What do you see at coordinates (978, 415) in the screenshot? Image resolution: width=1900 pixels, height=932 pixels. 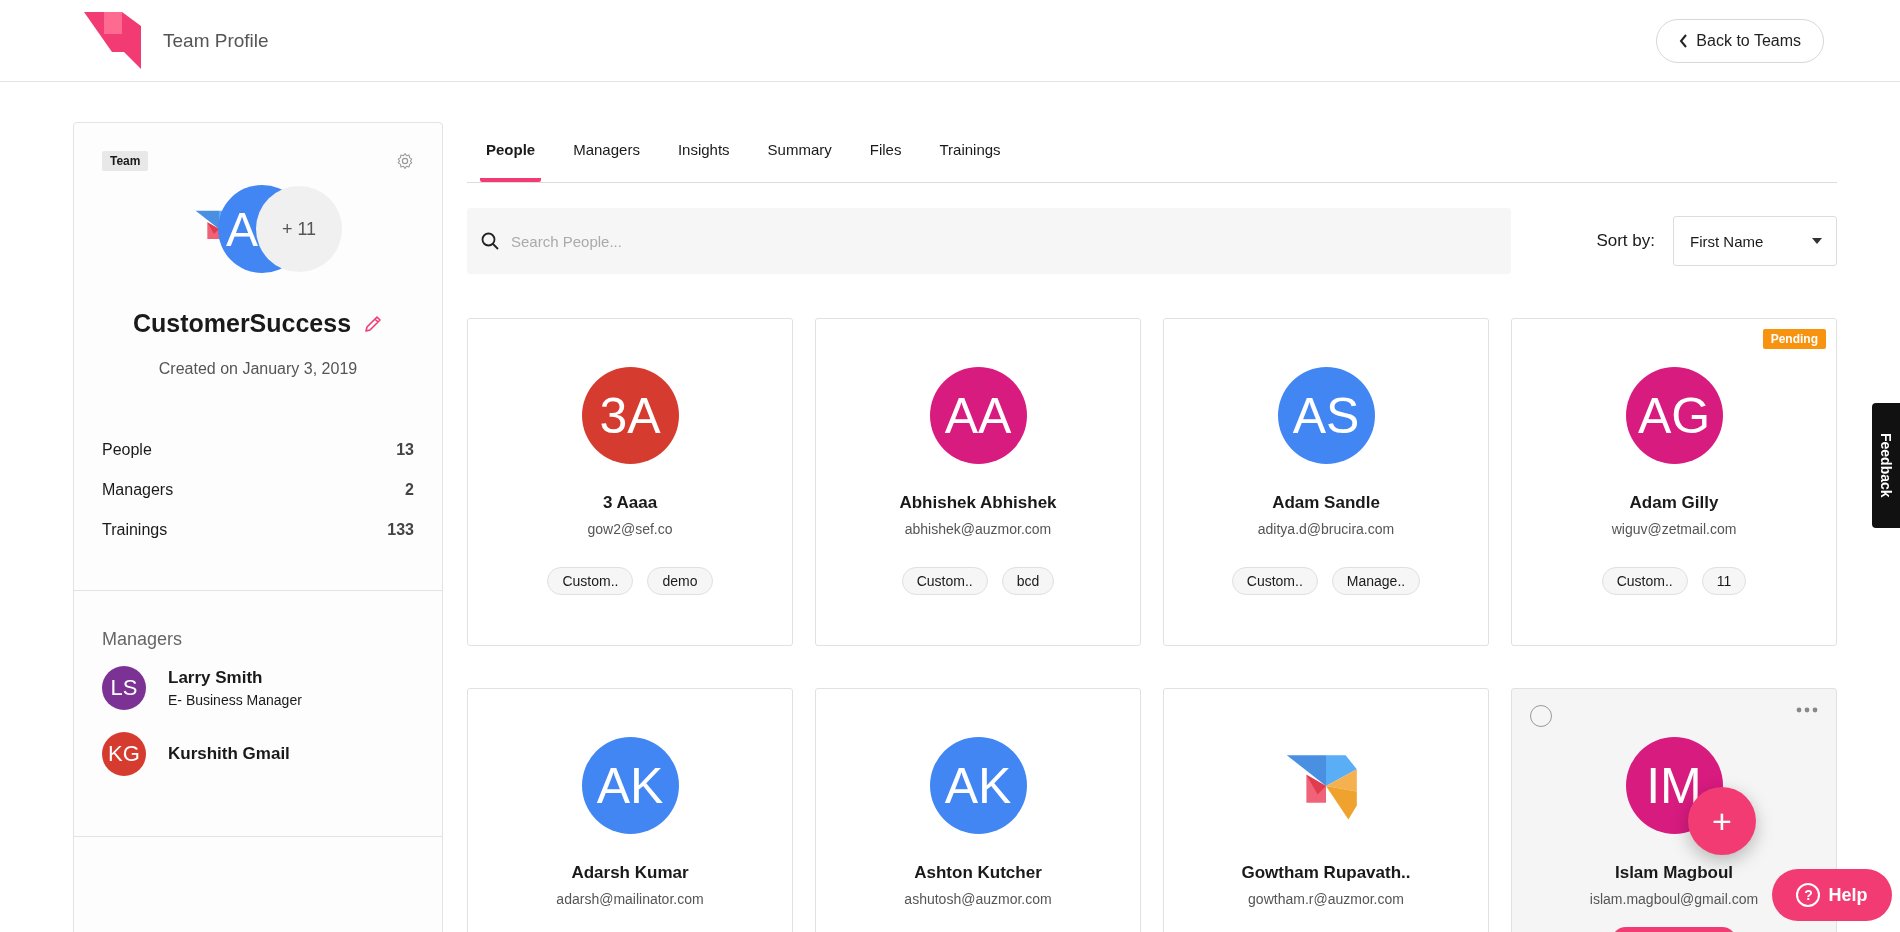 I see `person-avatar: AA` at bounding box center [978, 415].